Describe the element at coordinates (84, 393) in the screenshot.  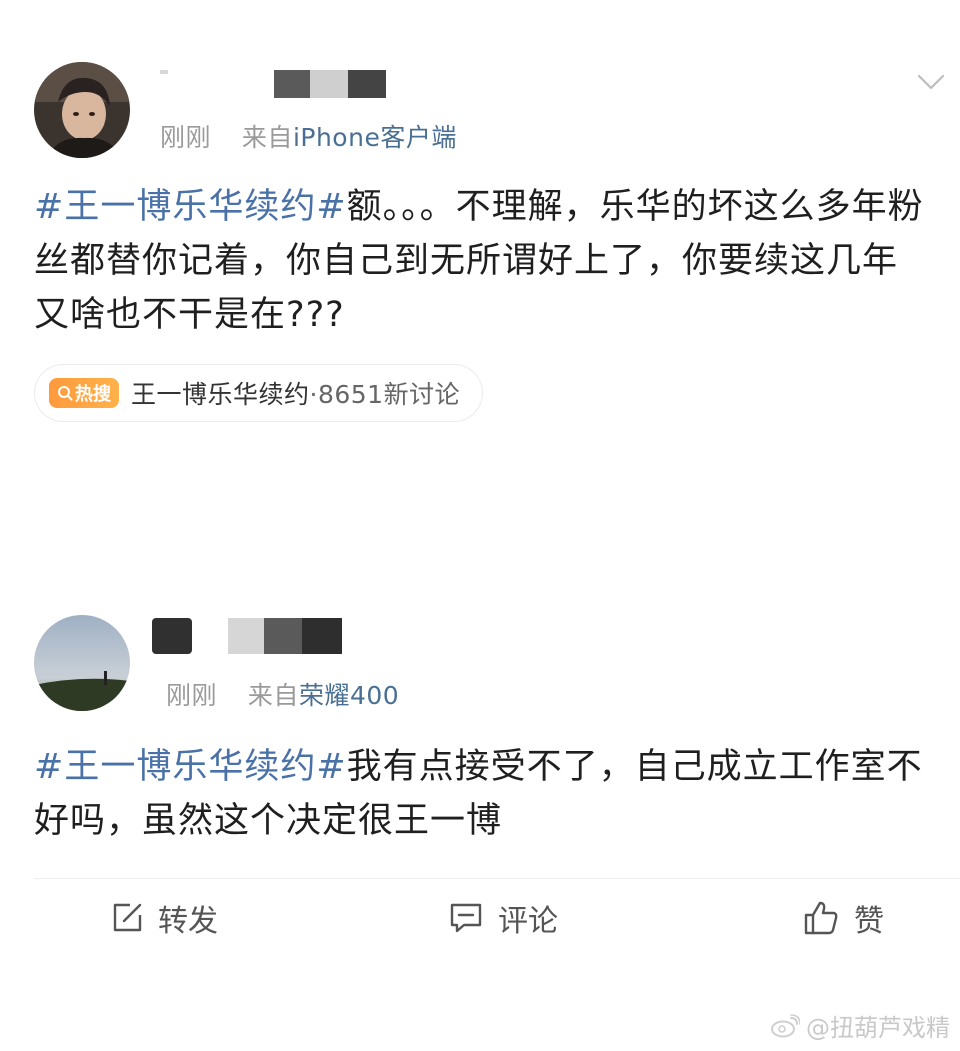
I see `hot-badge: 热搜` at that location.